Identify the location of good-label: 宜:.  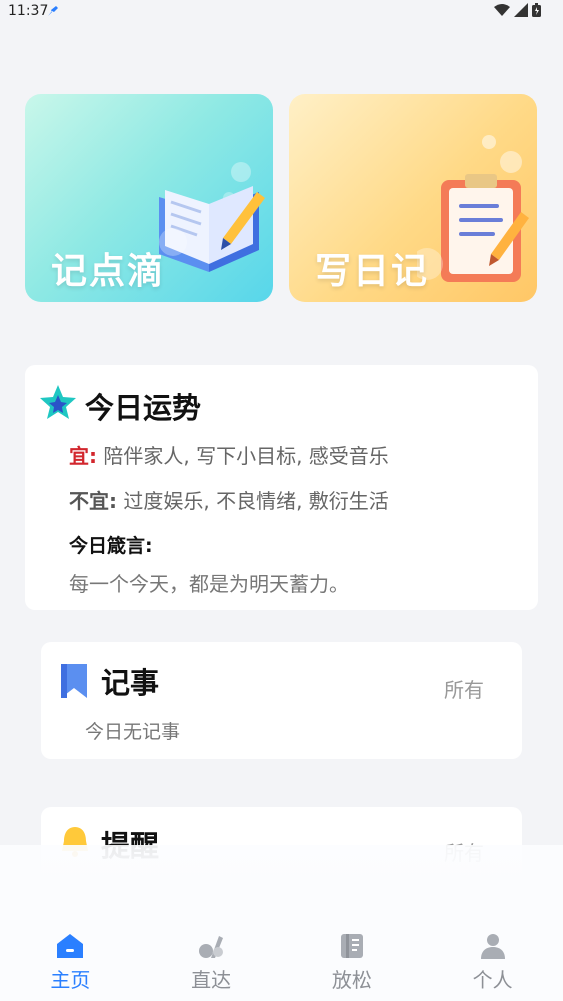
(83, 456).